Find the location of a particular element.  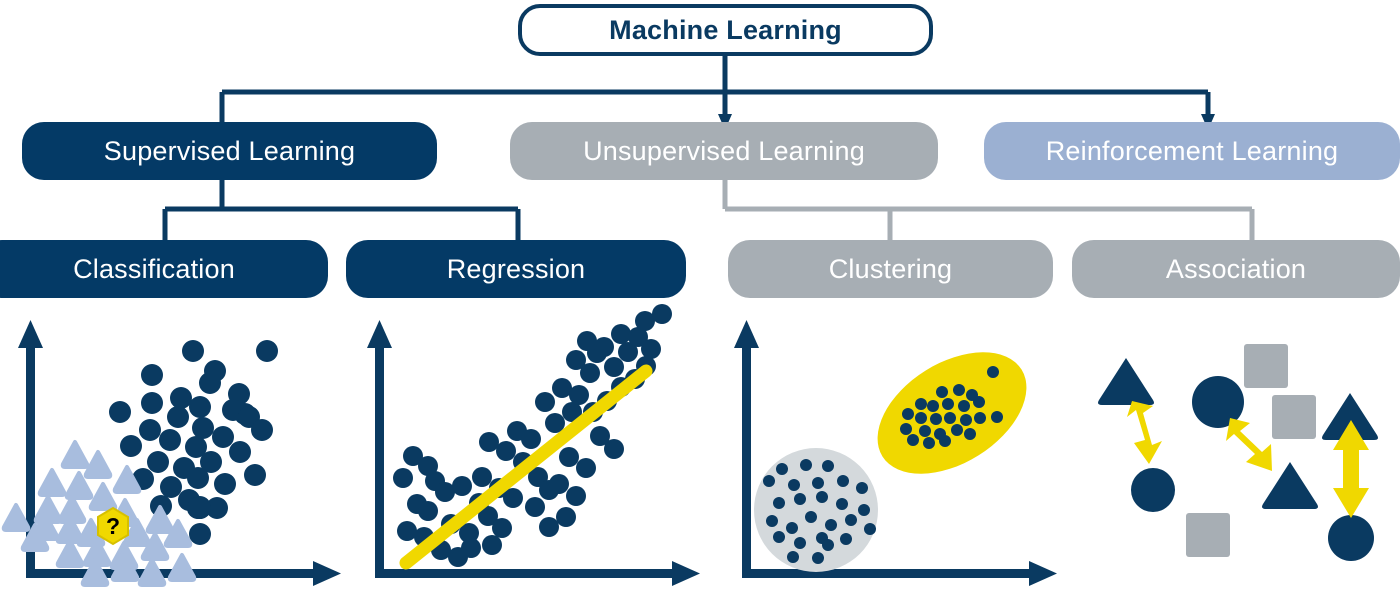

node-label: Clustering is located at coordinates (890, 268).